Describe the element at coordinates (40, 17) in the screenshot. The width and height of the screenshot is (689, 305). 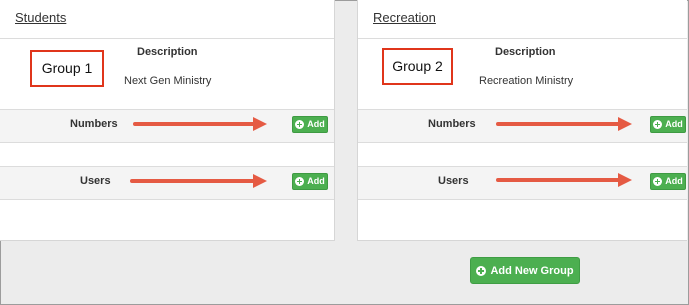
I see `group-title-link: Students` at that location.